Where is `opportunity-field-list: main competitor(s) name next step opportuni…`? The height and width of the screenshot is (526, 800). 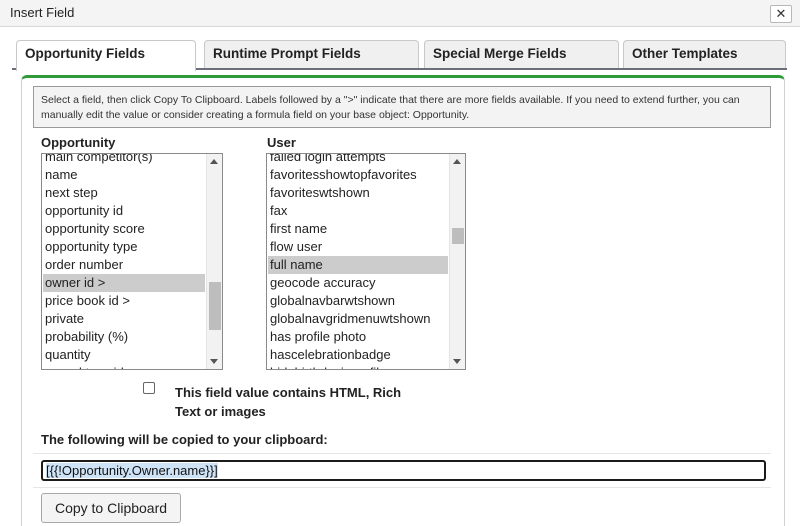 opportunity-field-list: main competitor(s) name next step opportuni… is located at coordinates (132, 261).